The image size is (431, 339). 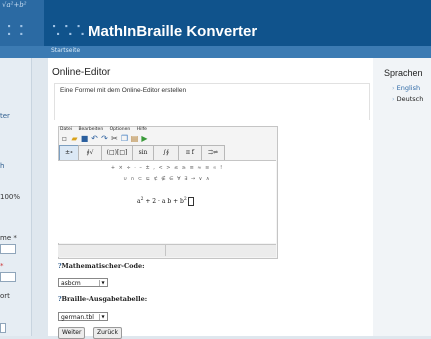 I want to click on braille-decoration: ⠡⠡⠡, so click(x=69, y=32).